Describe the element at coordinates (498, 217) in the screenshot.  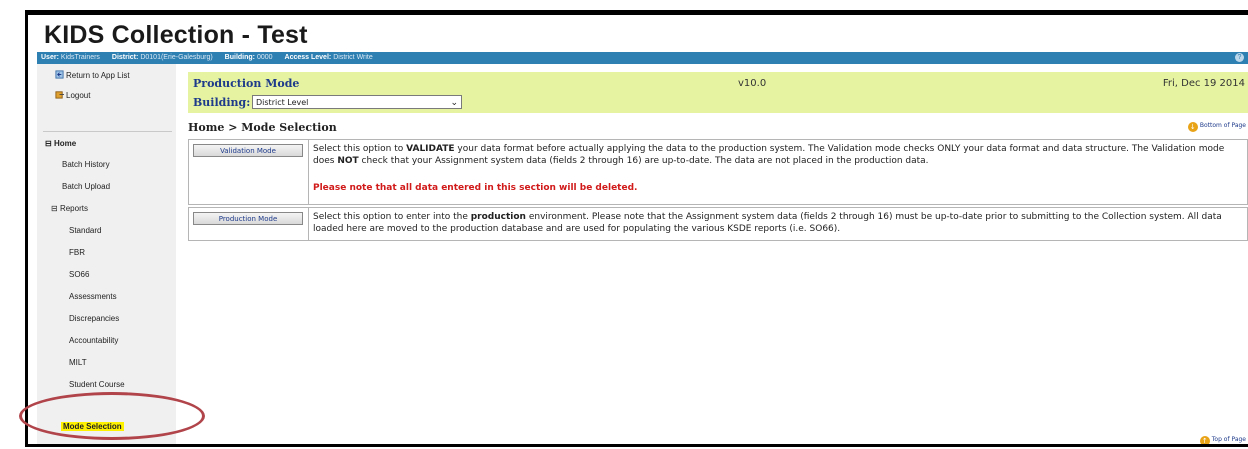
I see `desc-bold: production` at that location.